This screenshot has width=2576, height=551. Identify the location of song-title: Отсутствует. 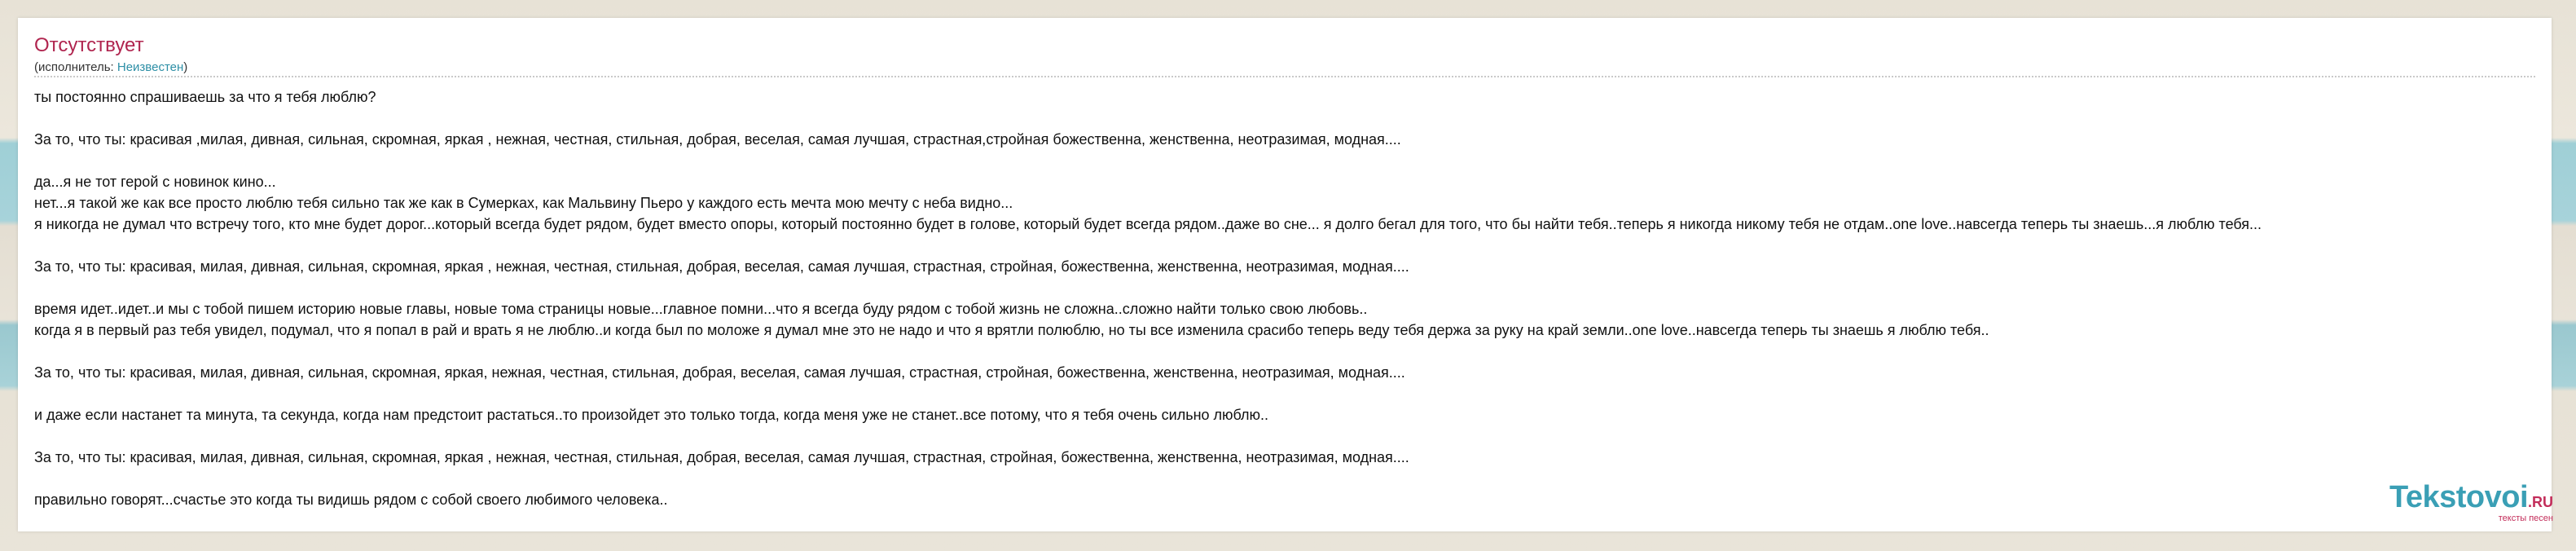
(89, 45).